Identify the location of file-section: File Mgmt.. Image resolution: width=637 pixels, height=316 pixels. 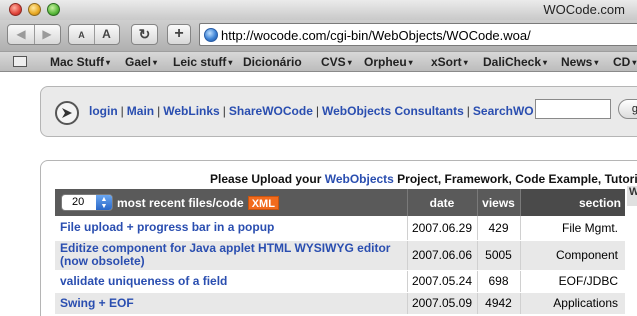
(572, 228).